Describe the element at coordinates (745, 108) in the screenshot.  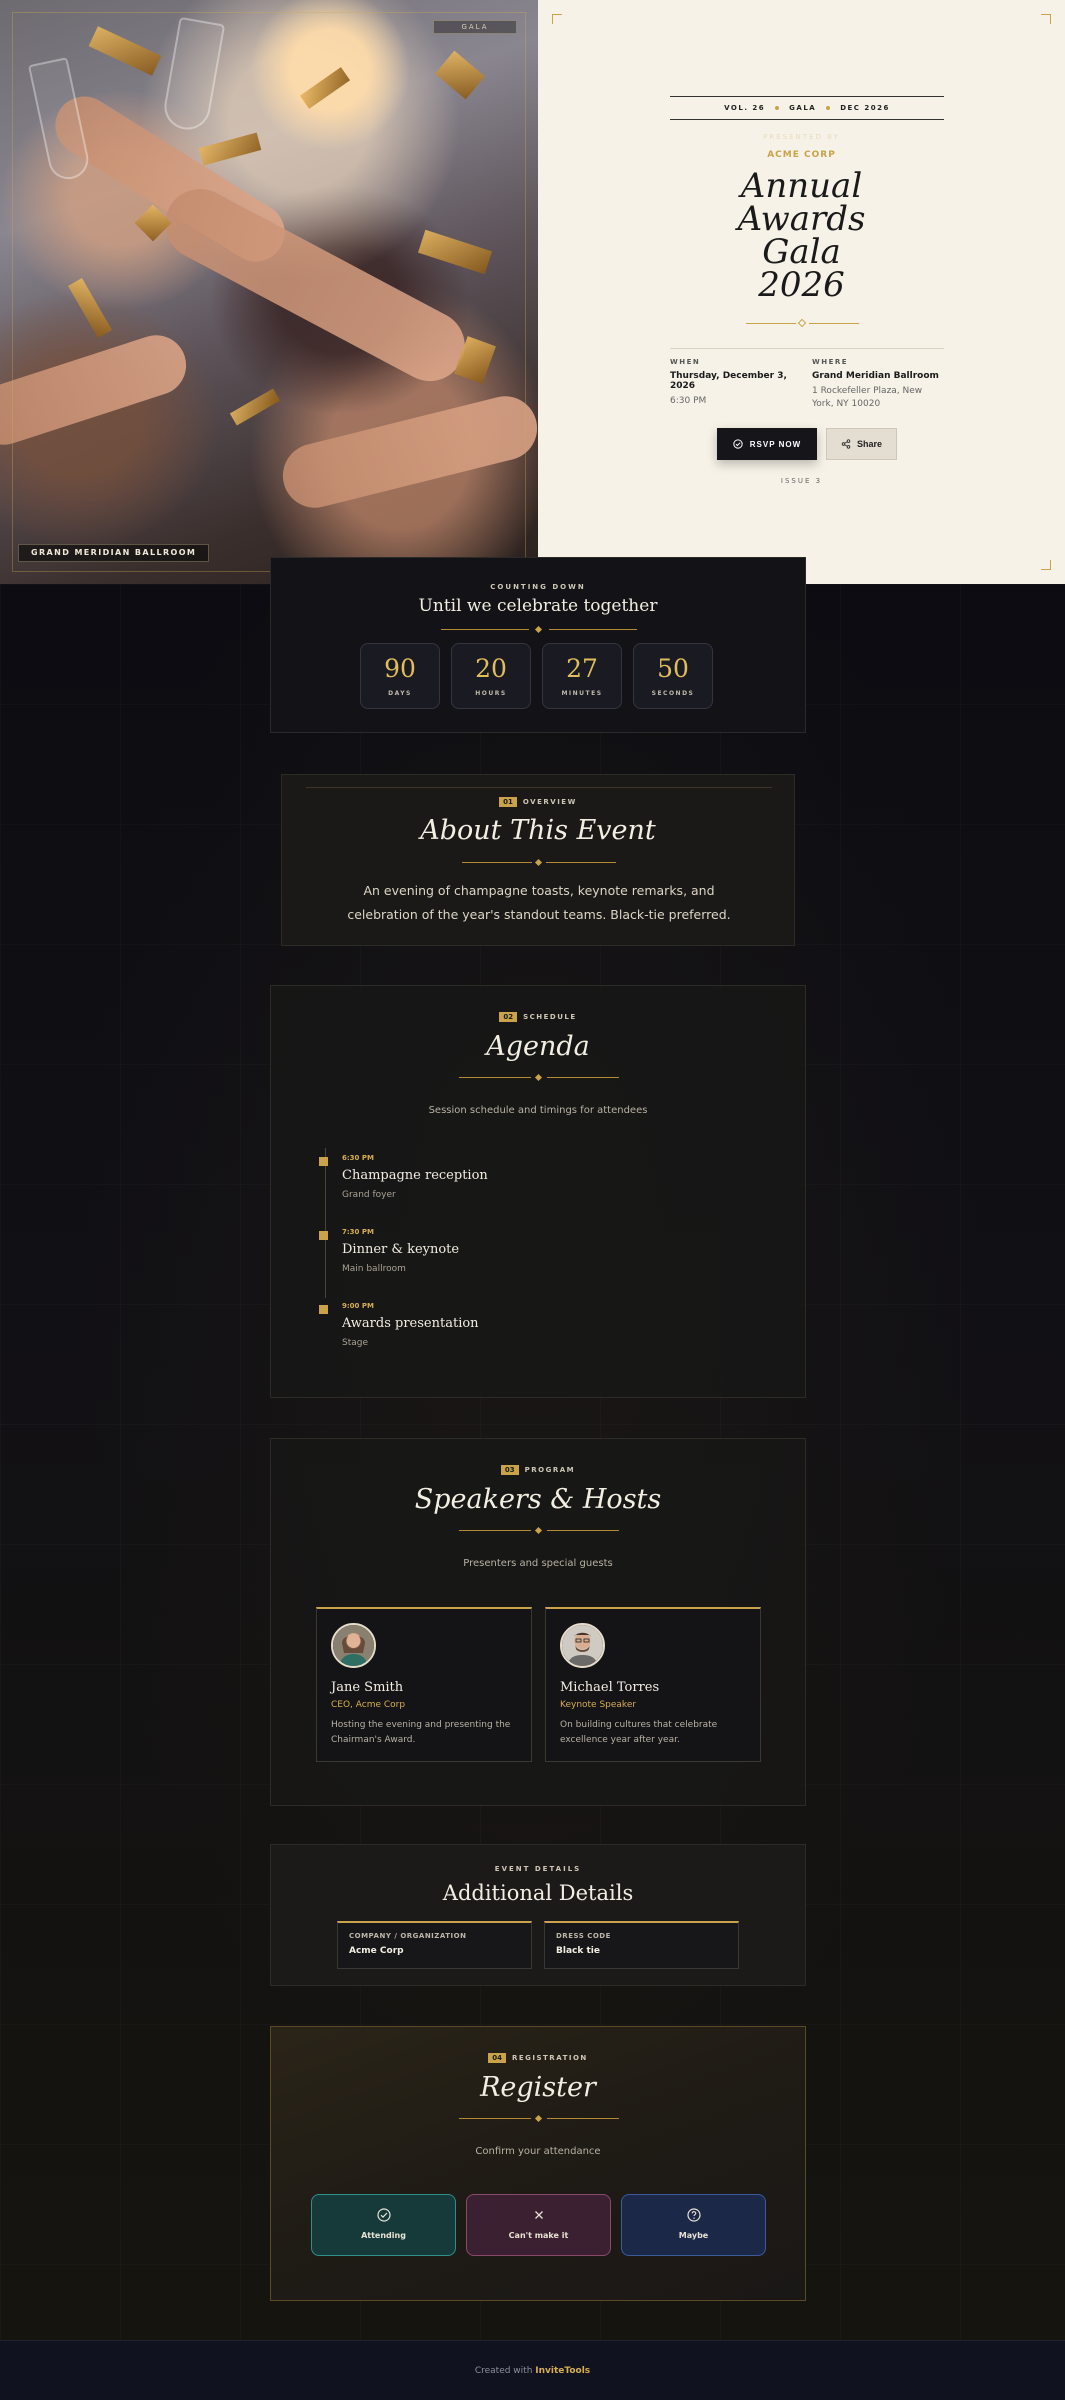
I see `issue-volume: VOL. 26` at that location.